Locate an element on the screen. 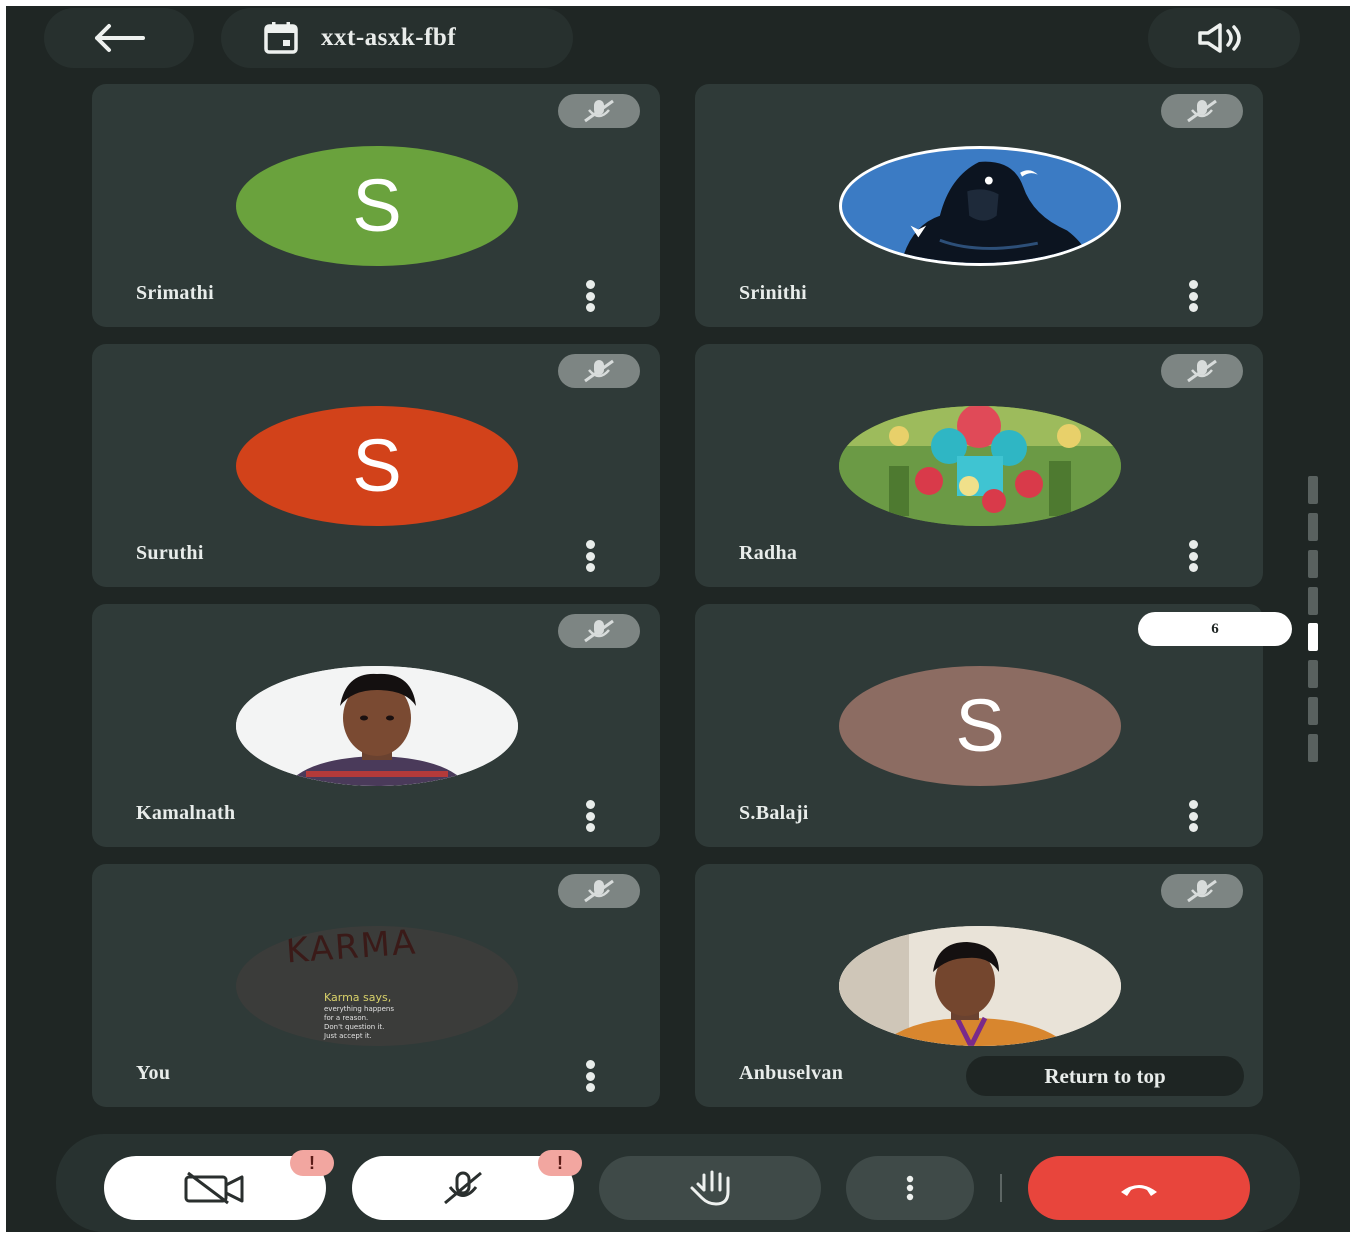  camera-off-icon is located at coordinates (214, 1188).